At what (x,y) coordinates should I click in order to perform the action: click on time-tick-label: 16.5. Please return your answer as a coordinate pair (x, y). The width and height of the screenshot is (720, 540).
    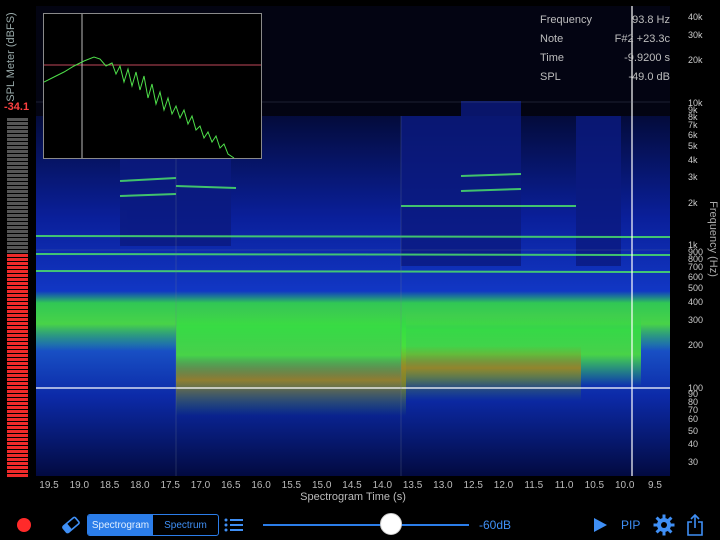
    Looking at the image, I should click on (231, 485).